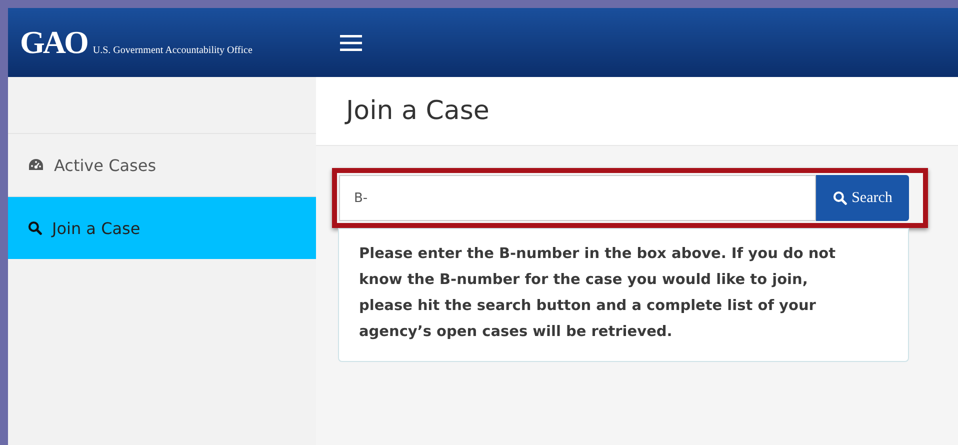  What do you see at coordinates (351, 42) in the screenshot?
I see `menu-icon` at bounding box center [351, 42].